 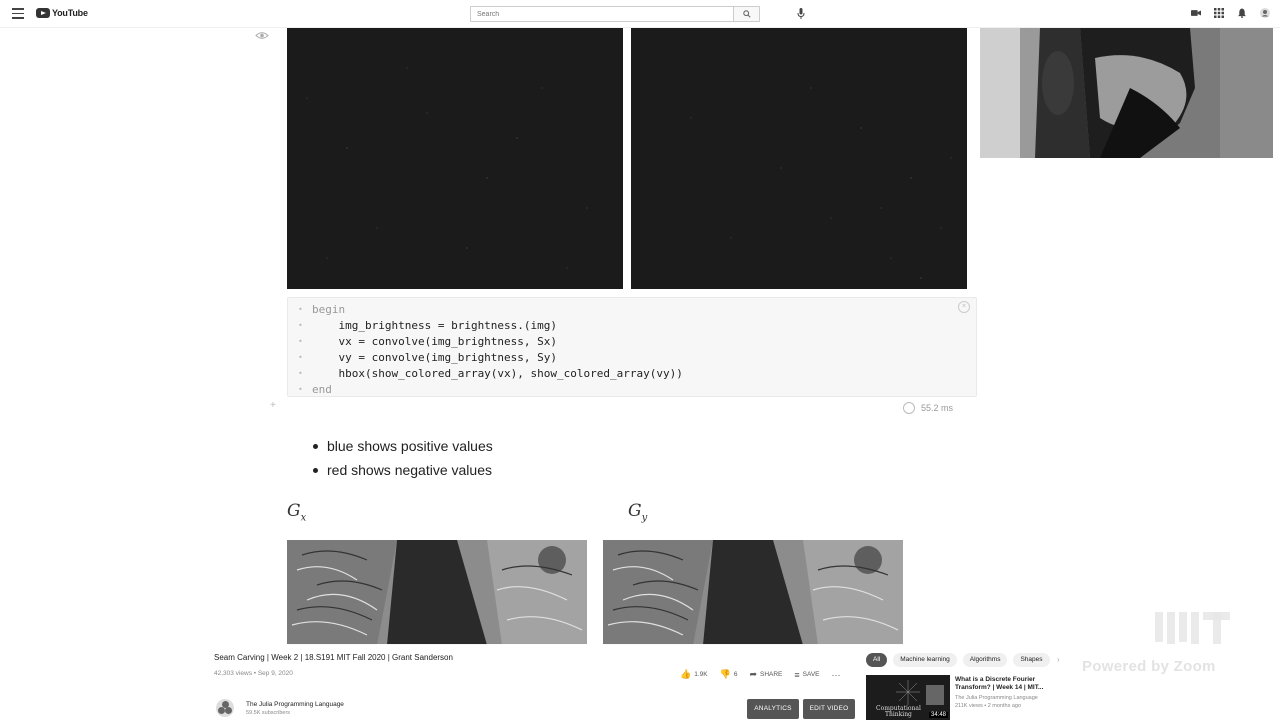 I want to click on cell-runtime: 55.2 ms, so click(x=928, y=408).